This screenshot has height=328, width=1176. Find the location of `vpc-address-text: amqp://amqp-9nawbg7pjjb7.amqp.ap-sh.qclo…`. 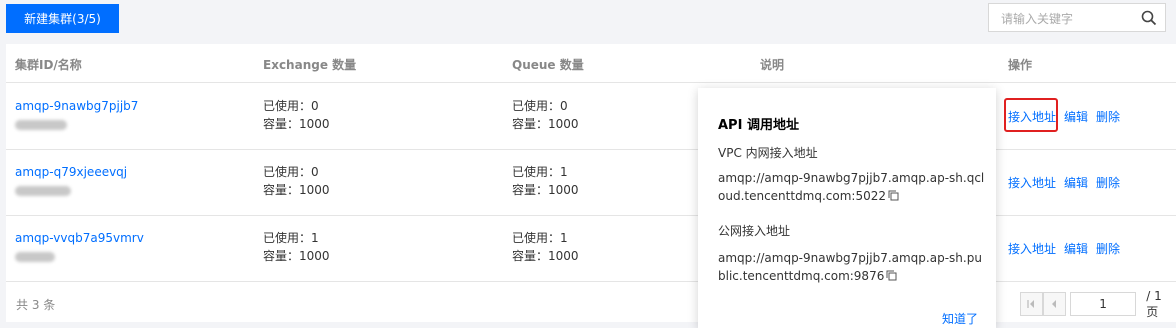

vpc-address-text: amqp://amqp-9nawbg7pjjb7.amqp.ap-sh.qclo… is located at coordinates (851, 187).